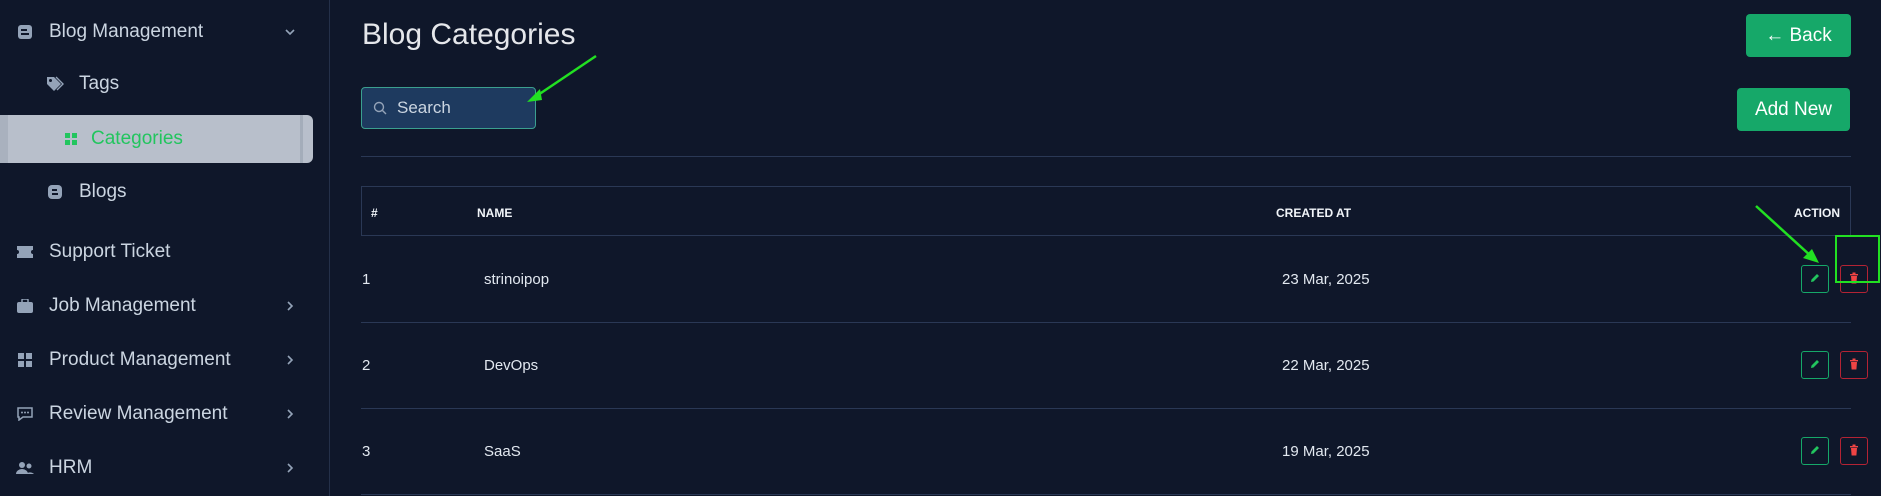 The image size is (1881, 496). I want to click on sidebar-item-blog-management: Blog Management, so click(164, 32).